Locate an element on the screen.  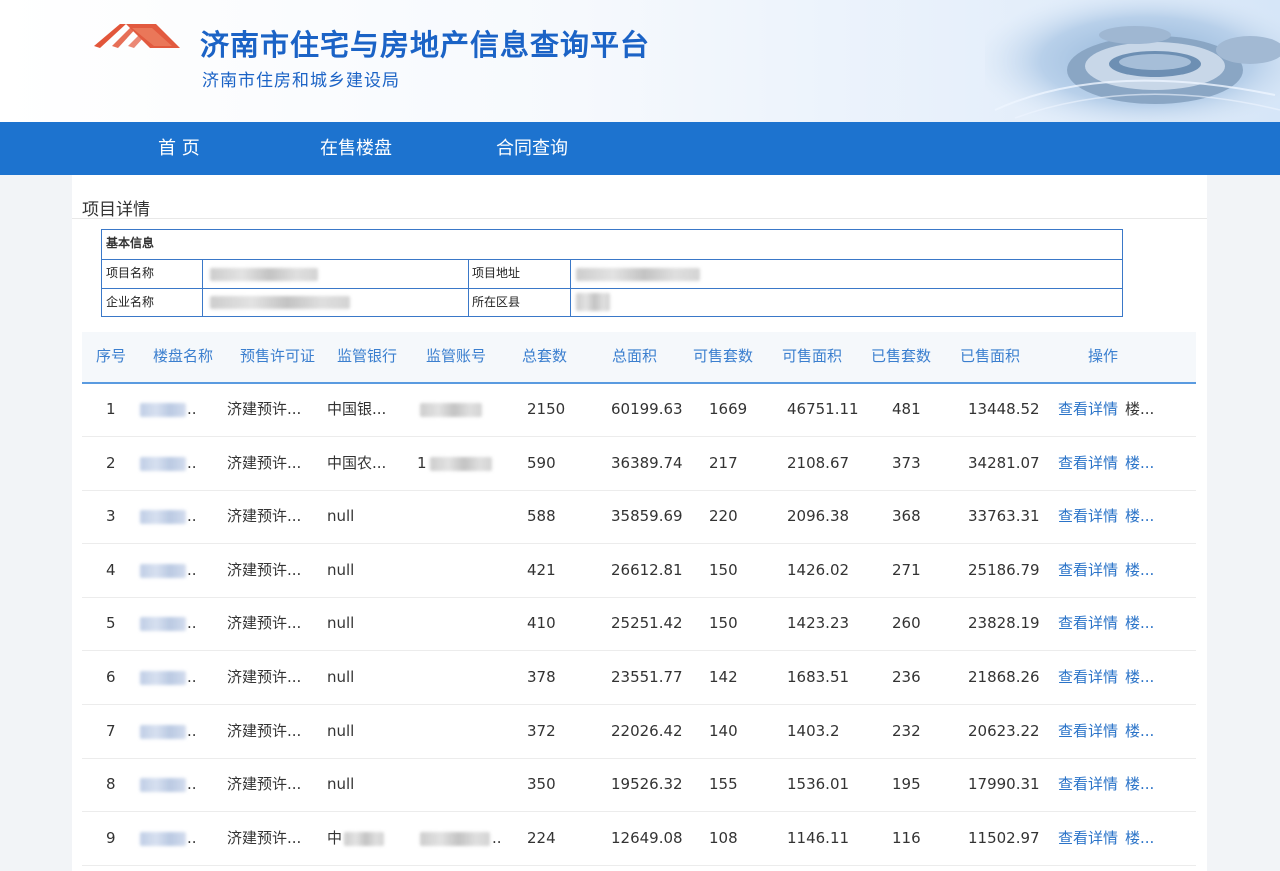
total-units-cell: 350 is located at coordinates (541, 784).